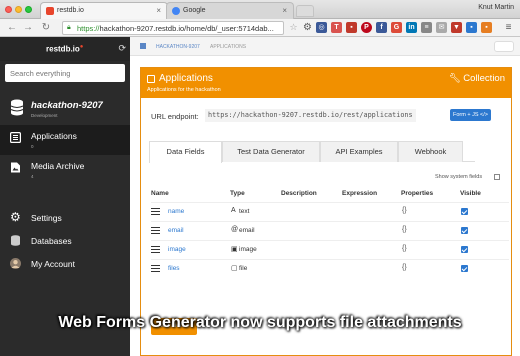 The image size is (520, 356). I want to click on breadcrumb-search-input, so click(504, 46).